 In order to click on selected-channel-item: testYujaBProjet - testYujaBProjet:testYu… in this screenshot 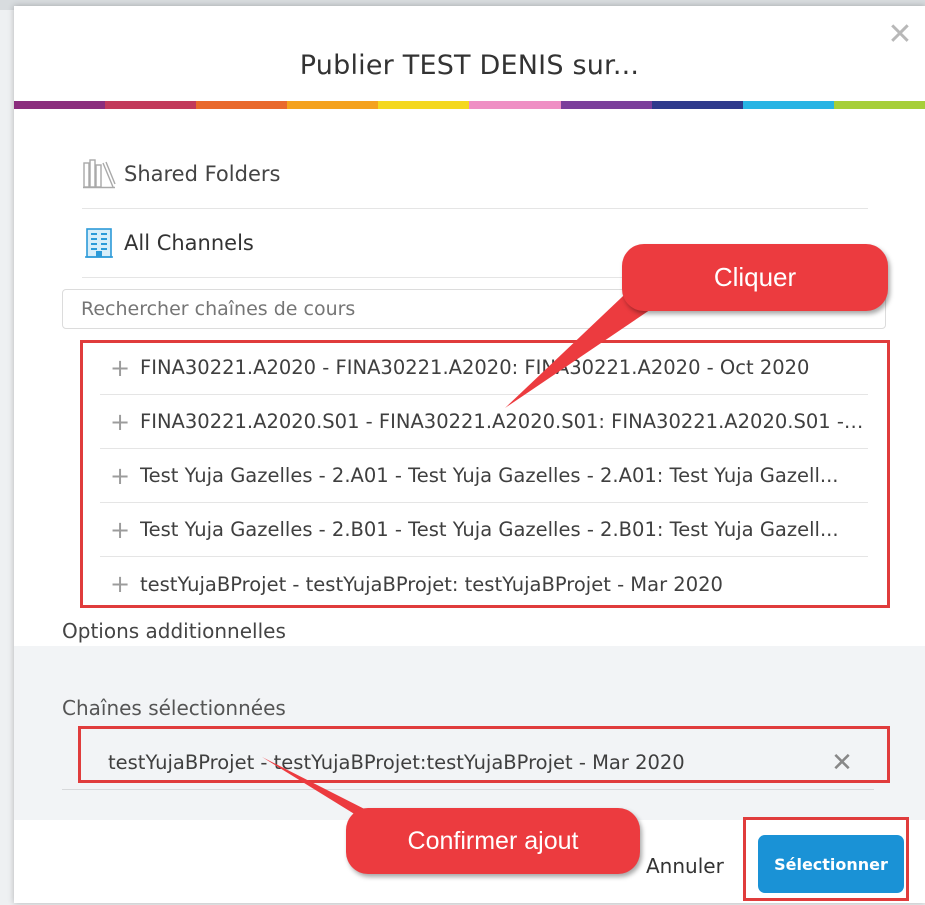, I will do `click(468, 763)`.